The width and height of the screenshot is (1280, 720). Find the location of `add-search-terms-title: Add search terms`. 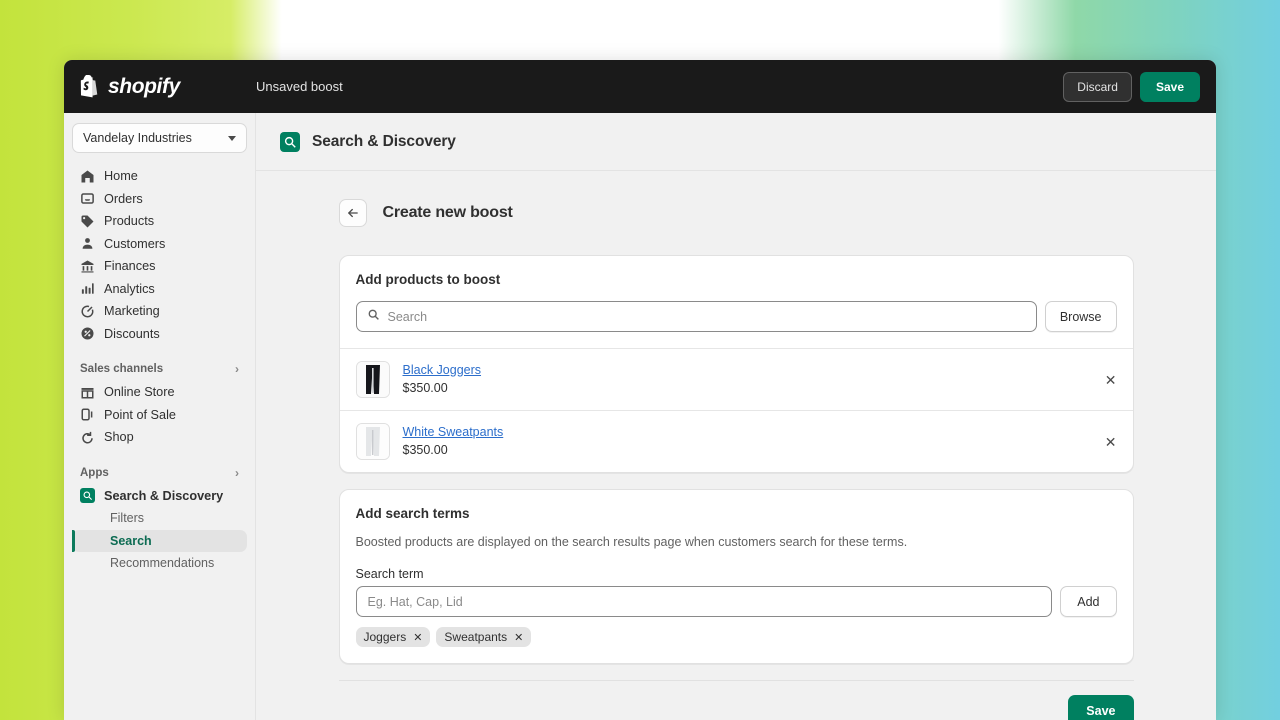

add-search-terms-title: Add search terms is located at coordinates (412, 513).